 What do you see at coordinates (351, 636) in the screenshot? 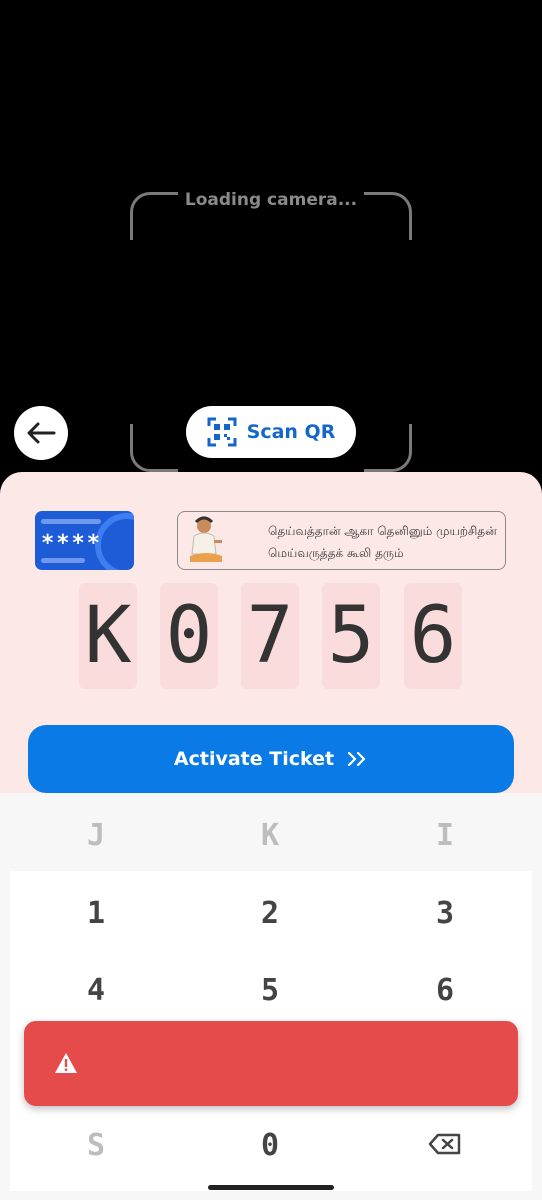
I see `code-digit-4: 5` at bounding box center [351, 636].